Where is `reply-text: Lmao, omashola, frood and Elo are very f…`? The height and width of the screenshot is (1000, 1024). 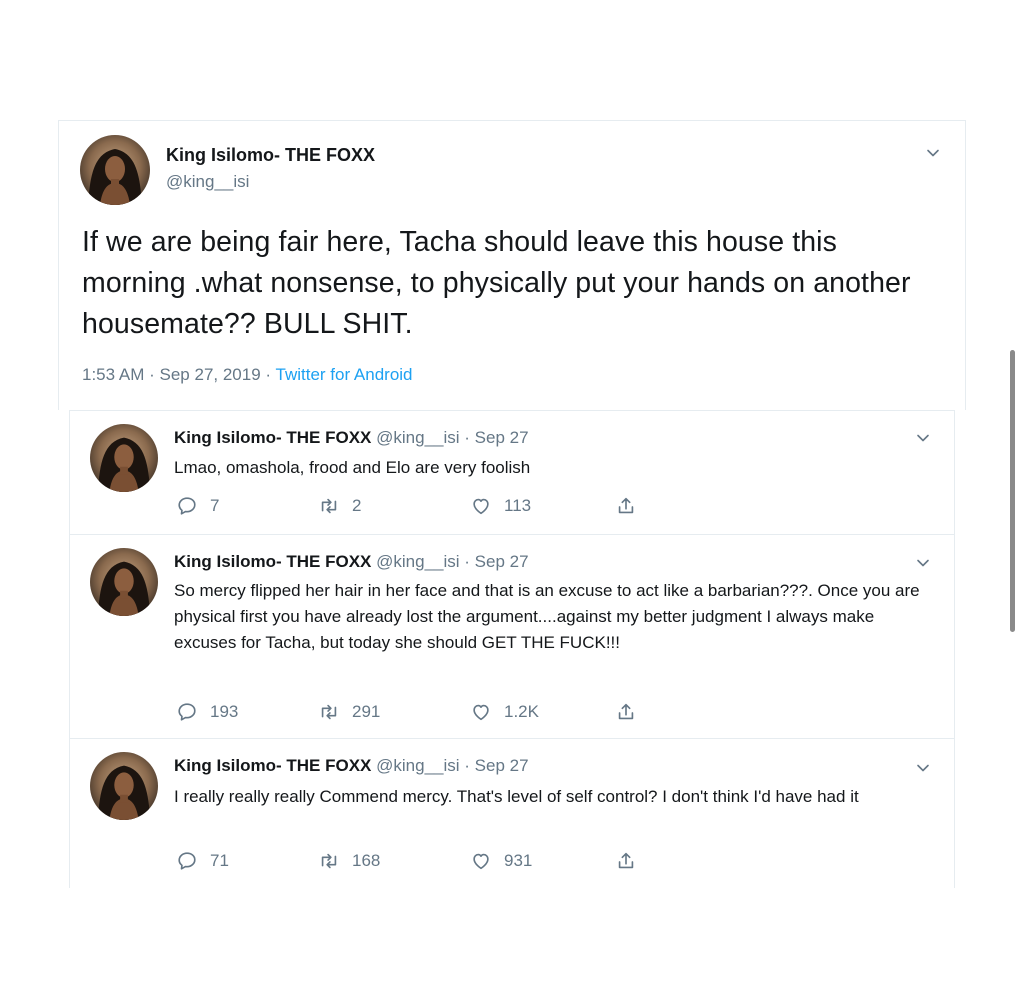 reply-text: Lmao, omashola, frood and Elo are very f… is located at coordinates (352, 467).